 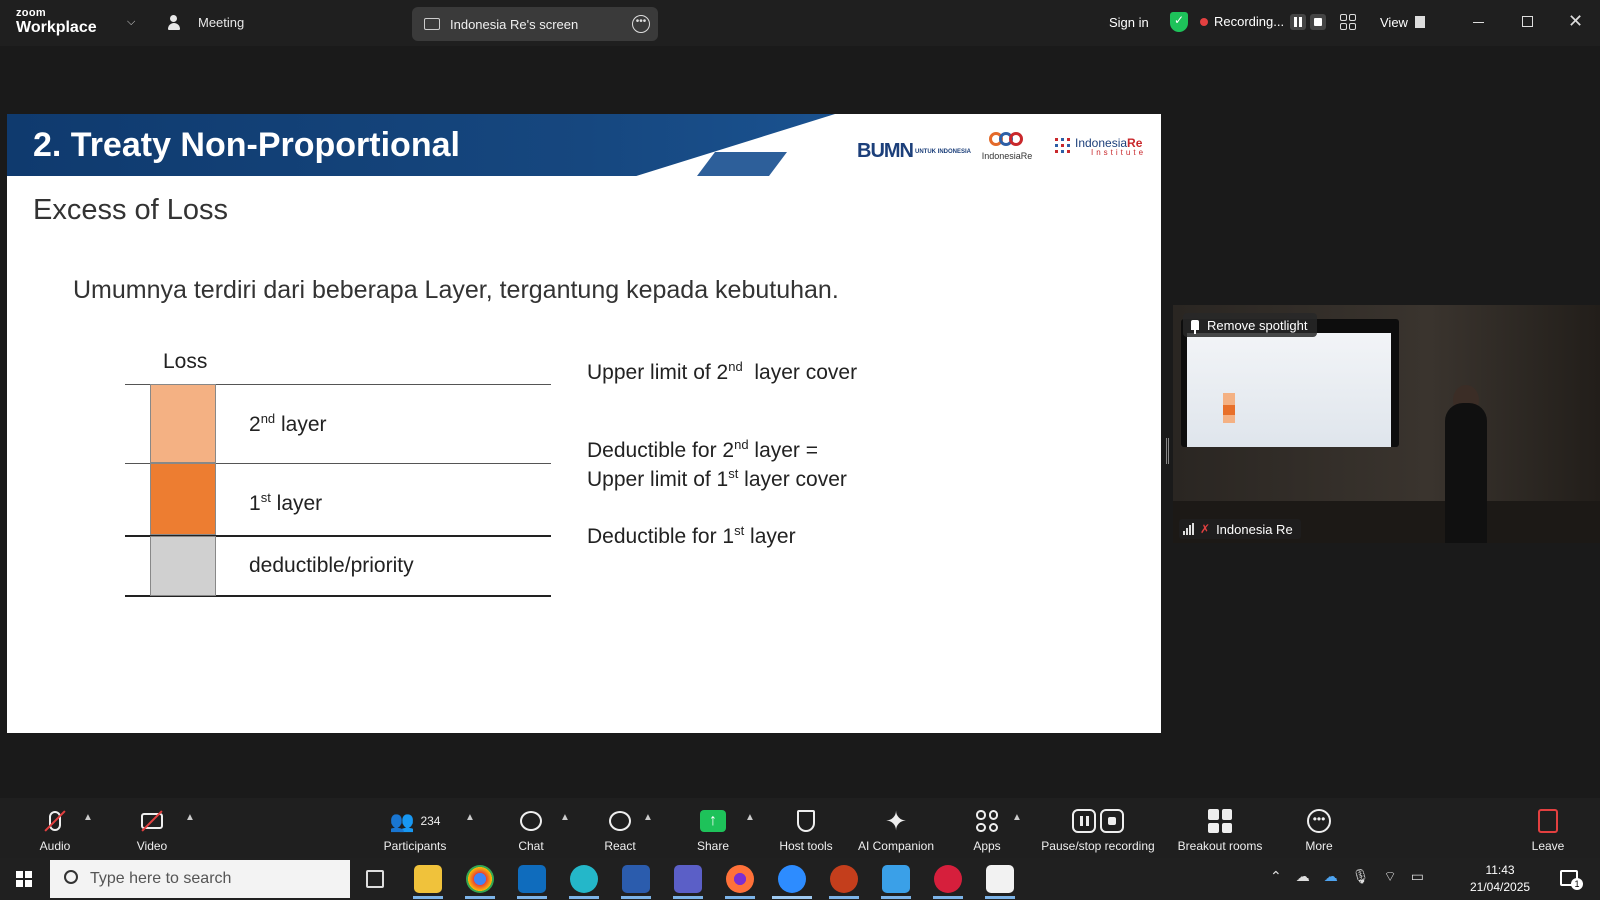 I want to click on meeting-menu: Meeting, so click(x=206, y=22).